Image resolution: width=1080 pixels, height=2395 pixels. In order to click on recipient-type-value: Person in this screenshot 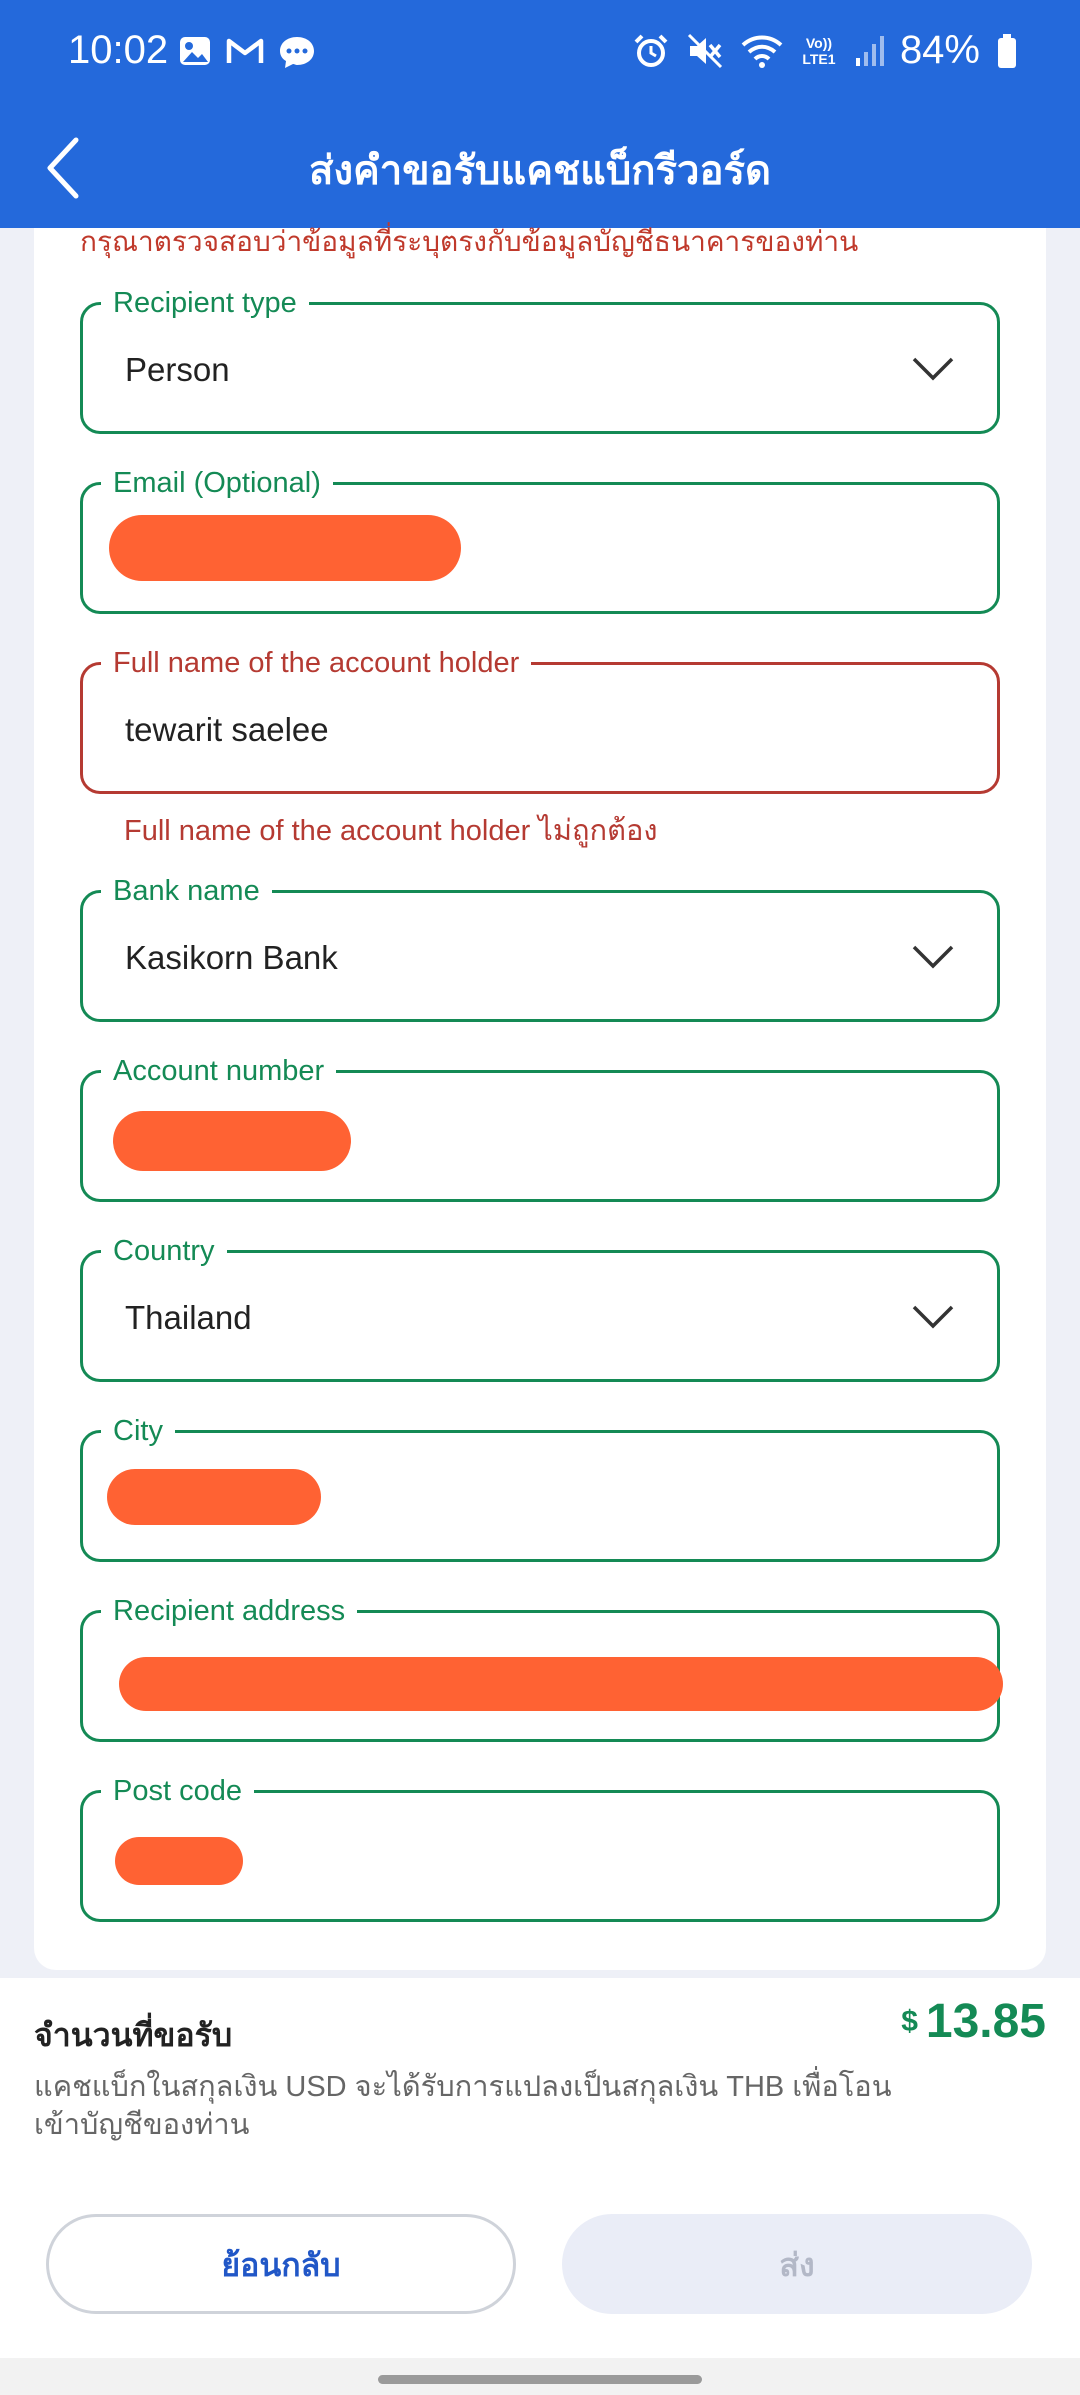, I will do `click(177, 369)`.